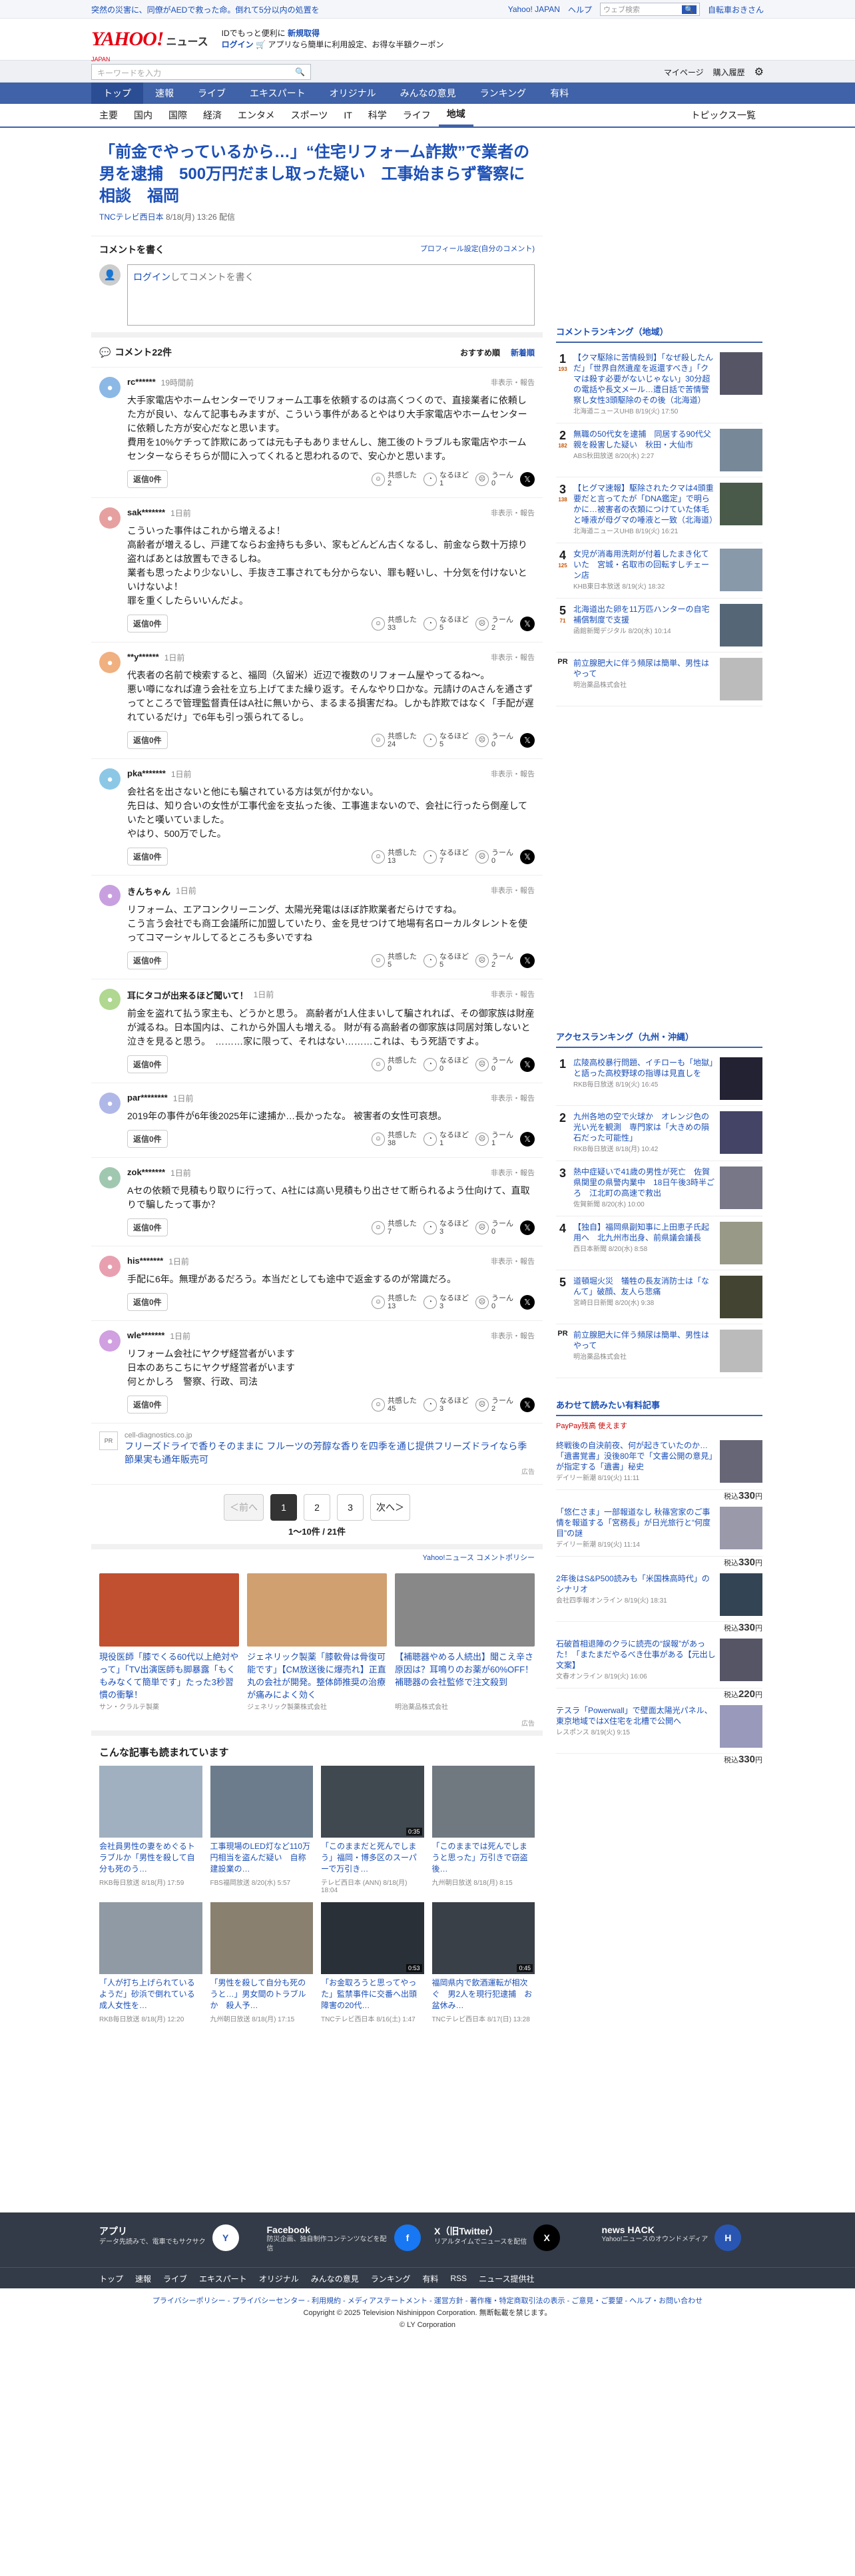 The height and width of the screenshot is (2576, 855). I want to click on reaction-button: ◔ なるほど 7, so click(446, 857).